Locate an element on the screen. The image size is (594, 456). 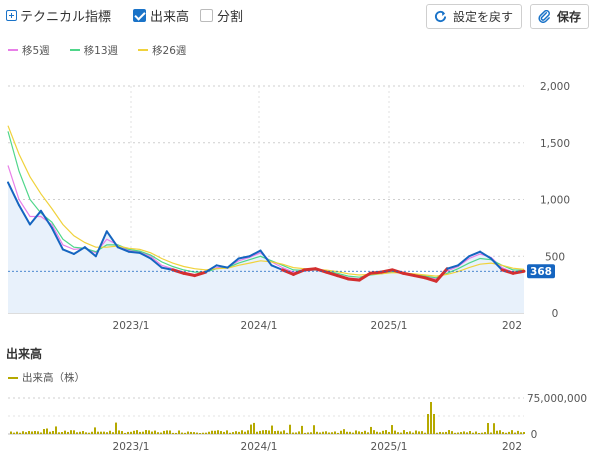
x-tick-label: 2024/1 is located at coordinates (259, 326).